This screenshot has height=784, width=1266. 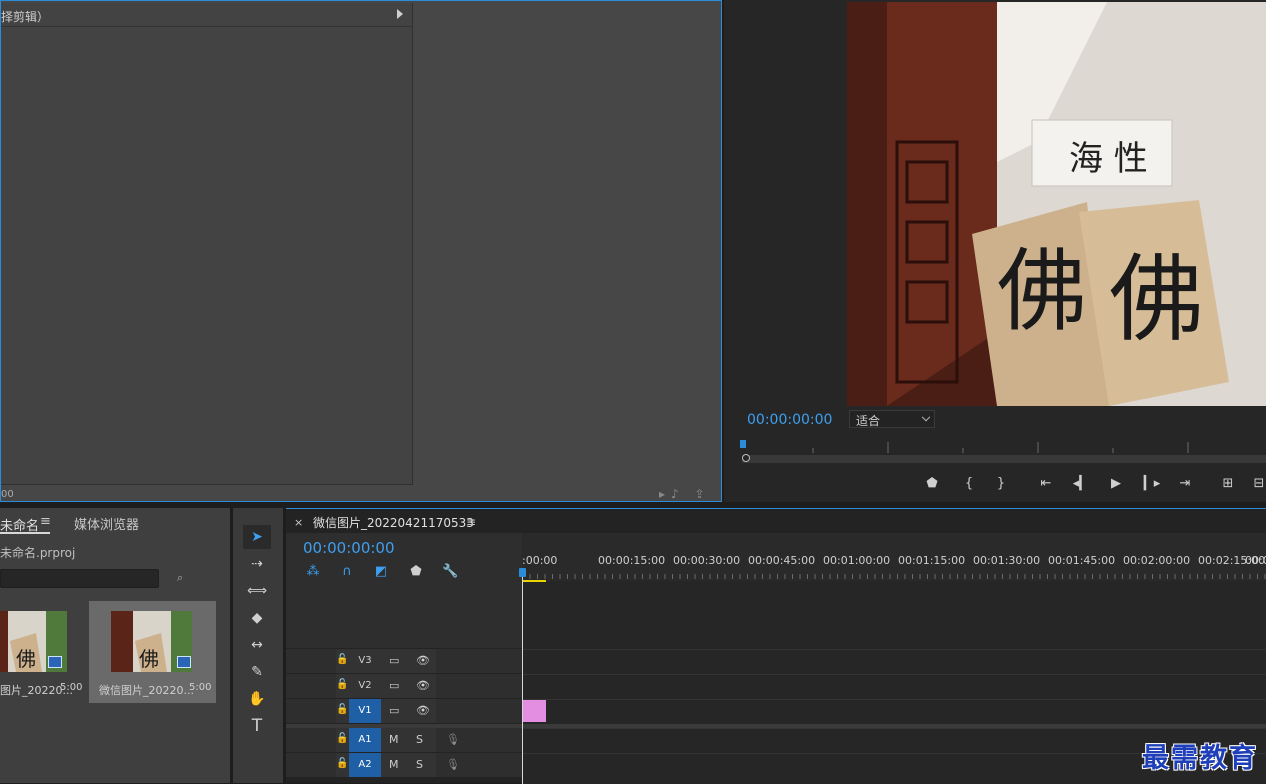 I want to click on program-scrub-bar, so click(x=1004, y=459).